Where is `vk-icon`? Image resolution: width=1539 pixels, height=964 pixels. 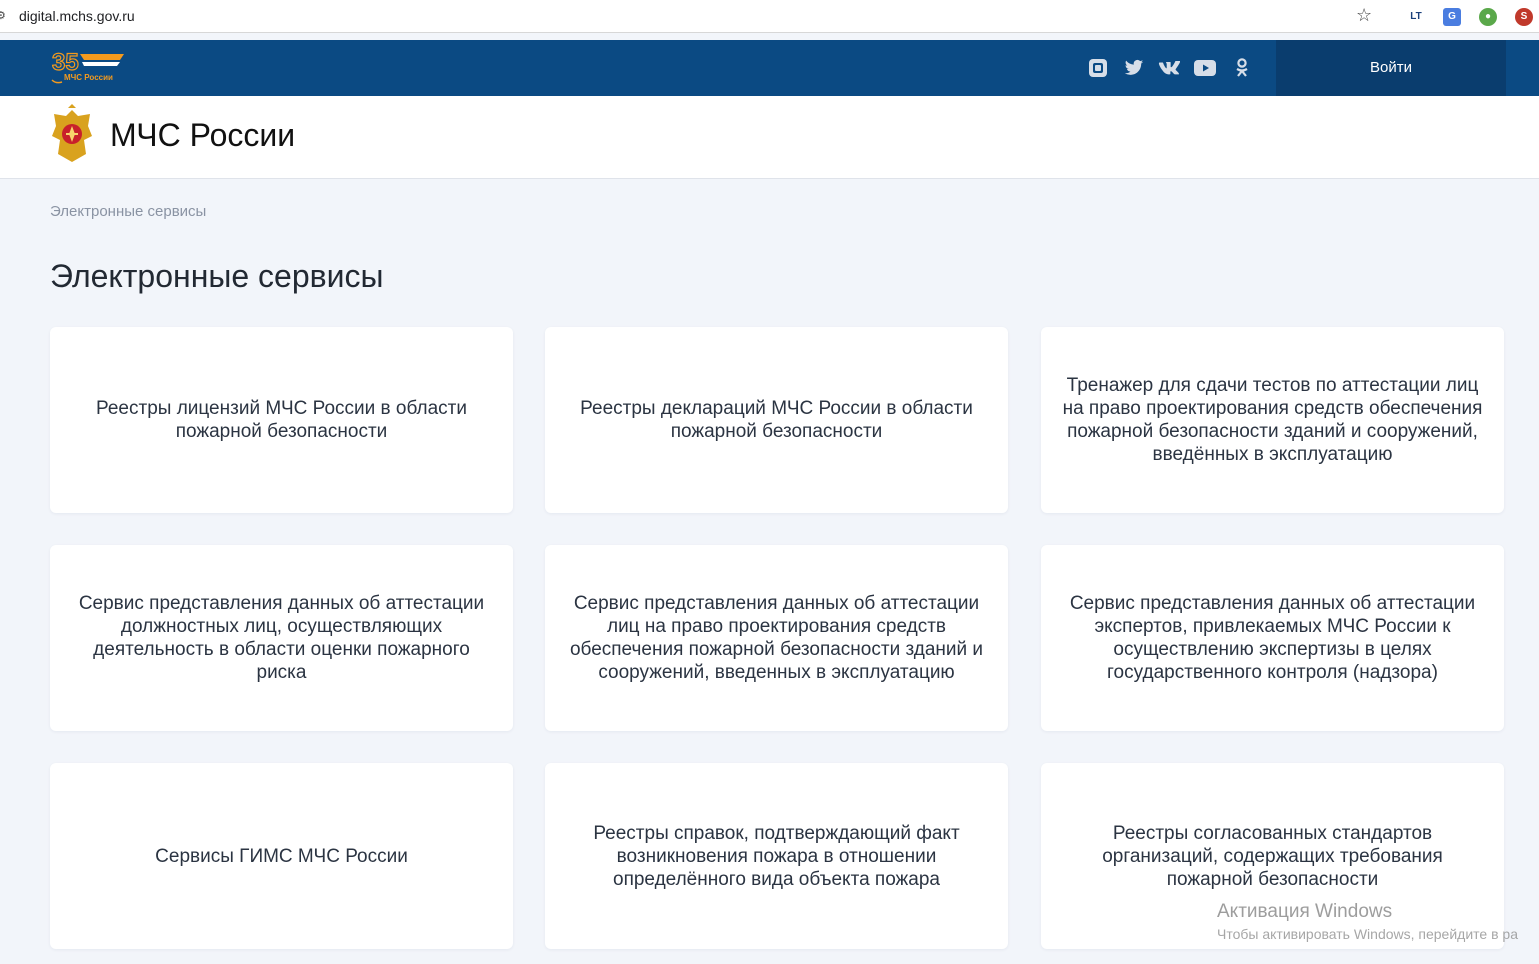
vk-icon is located at coordinates (1169, 68).